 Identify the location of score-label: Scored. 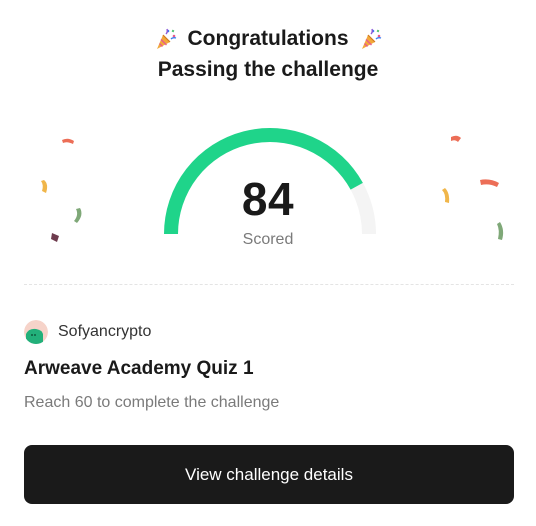
(268, 239).